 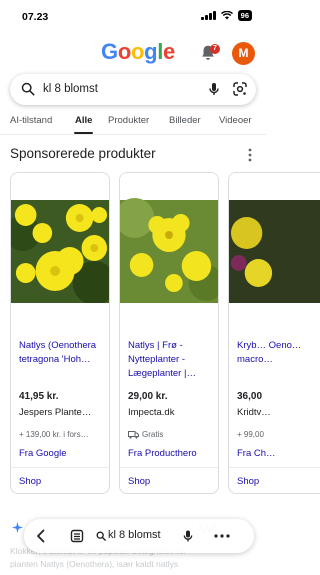 I want to click on tab-products: Produkter, so click(x=128, y=120).